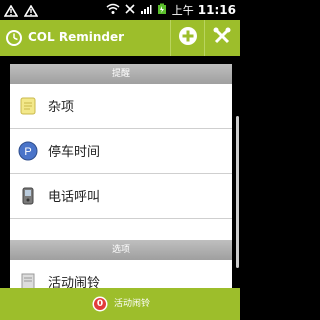 Image resolution: width=320 pixels, height=320 pixels. Describe the element at coordinates (130, 10) in the screenshot. I see `no-signal-icon` at that location.